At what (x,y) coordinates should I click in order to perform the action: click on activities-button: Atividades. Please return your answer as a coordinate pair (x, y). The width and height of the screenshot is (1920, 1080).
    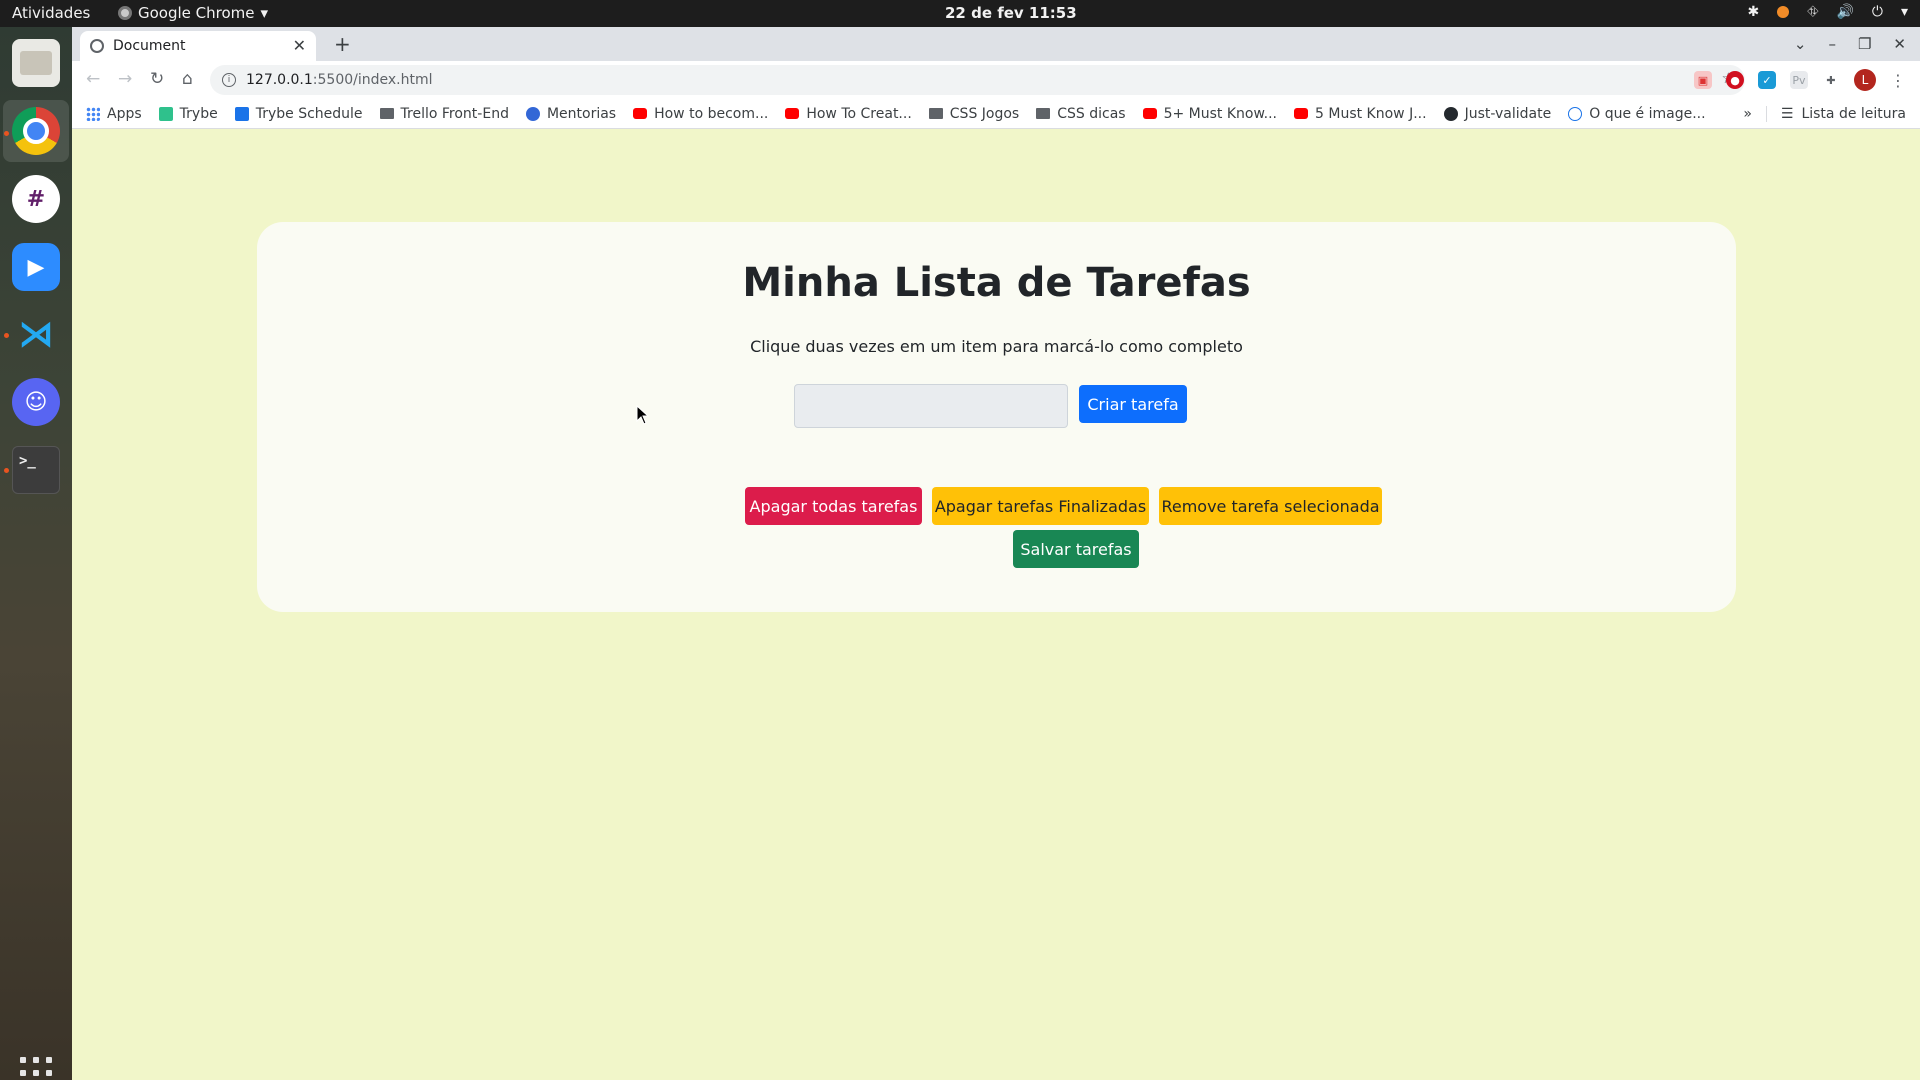
    Looking at the image, I should click on (51, 13).